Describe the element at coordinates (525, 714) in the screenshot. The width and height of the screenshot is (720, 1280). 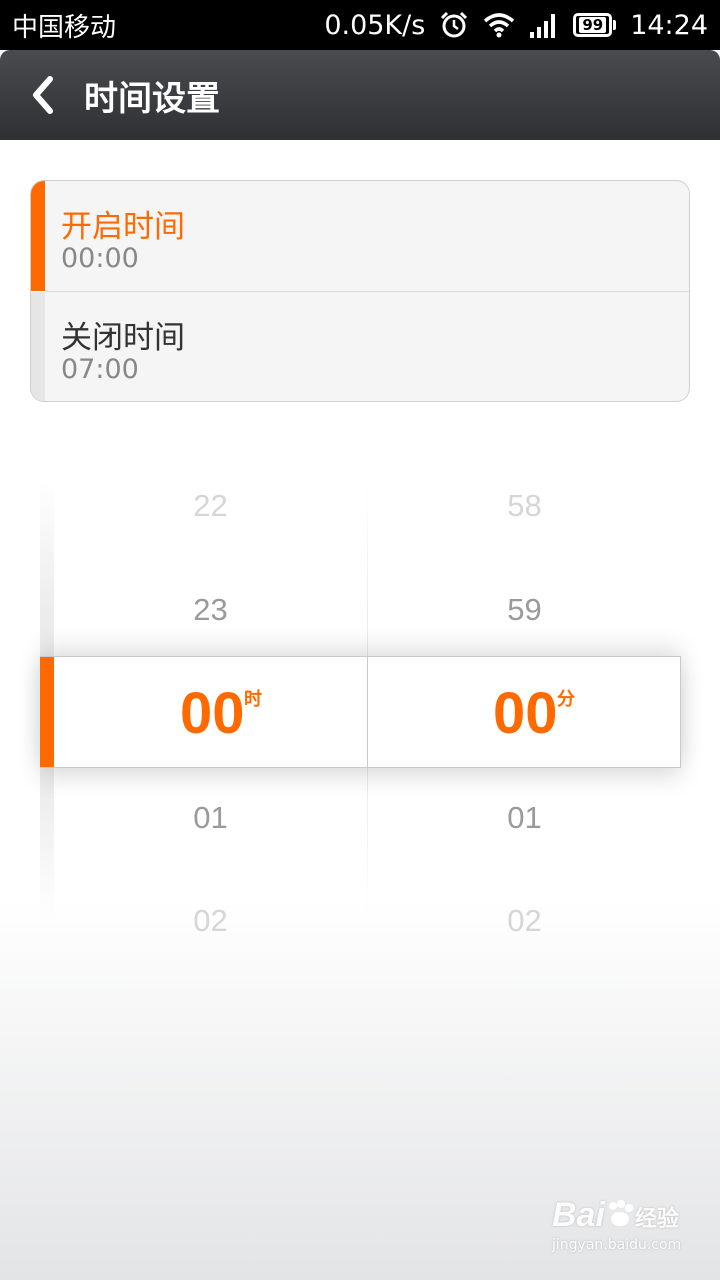
I see `selected-minute: 00` at that location.